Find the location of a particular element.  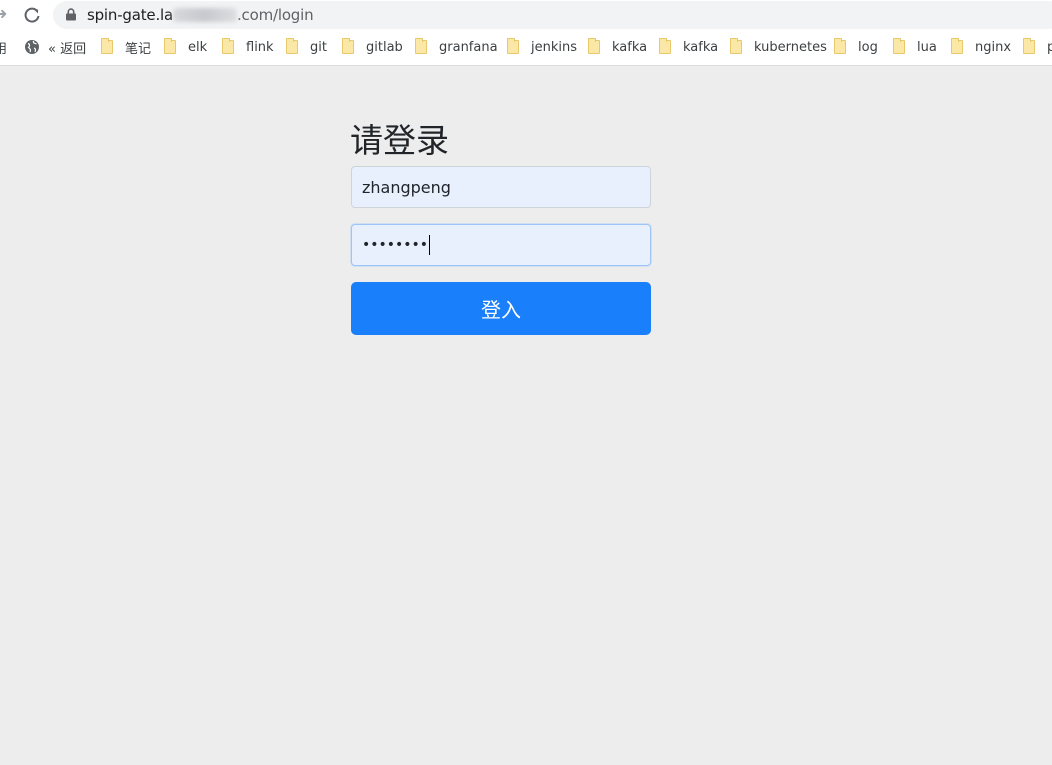

bookmark-folder: kubernetes is located at coordinates (778, 47).